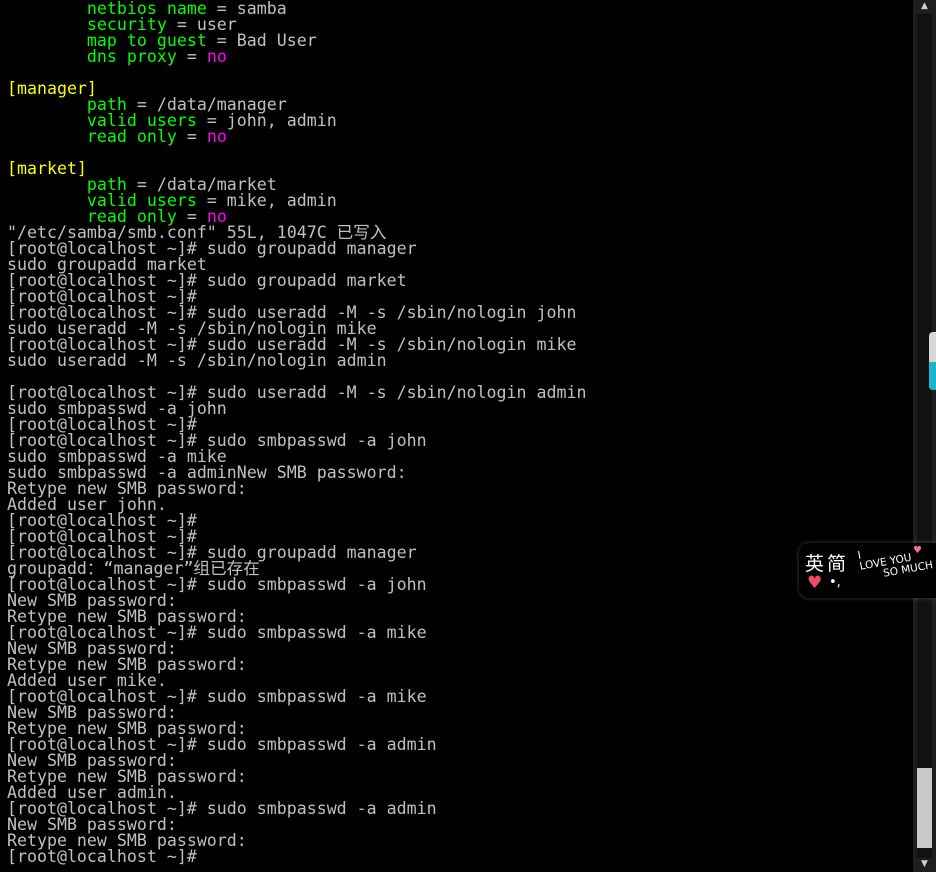 The image size is (936, 872). I want to click on terminal-line: read only = no, so click(296, 136).